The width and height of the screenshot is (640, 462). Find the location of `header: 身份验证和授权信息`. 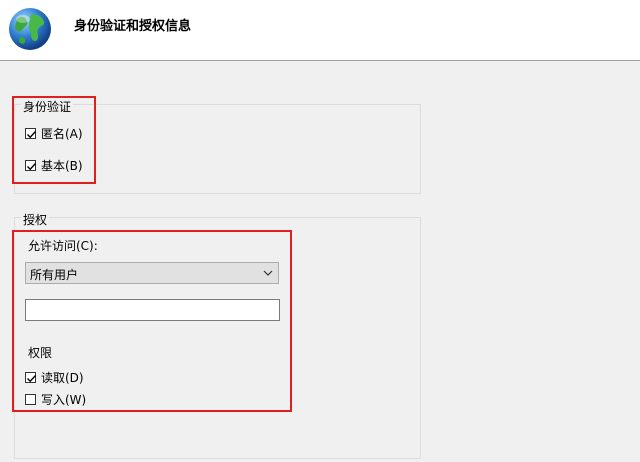

header: 身份验证和授权信息 is located at coordinates (320, 30).